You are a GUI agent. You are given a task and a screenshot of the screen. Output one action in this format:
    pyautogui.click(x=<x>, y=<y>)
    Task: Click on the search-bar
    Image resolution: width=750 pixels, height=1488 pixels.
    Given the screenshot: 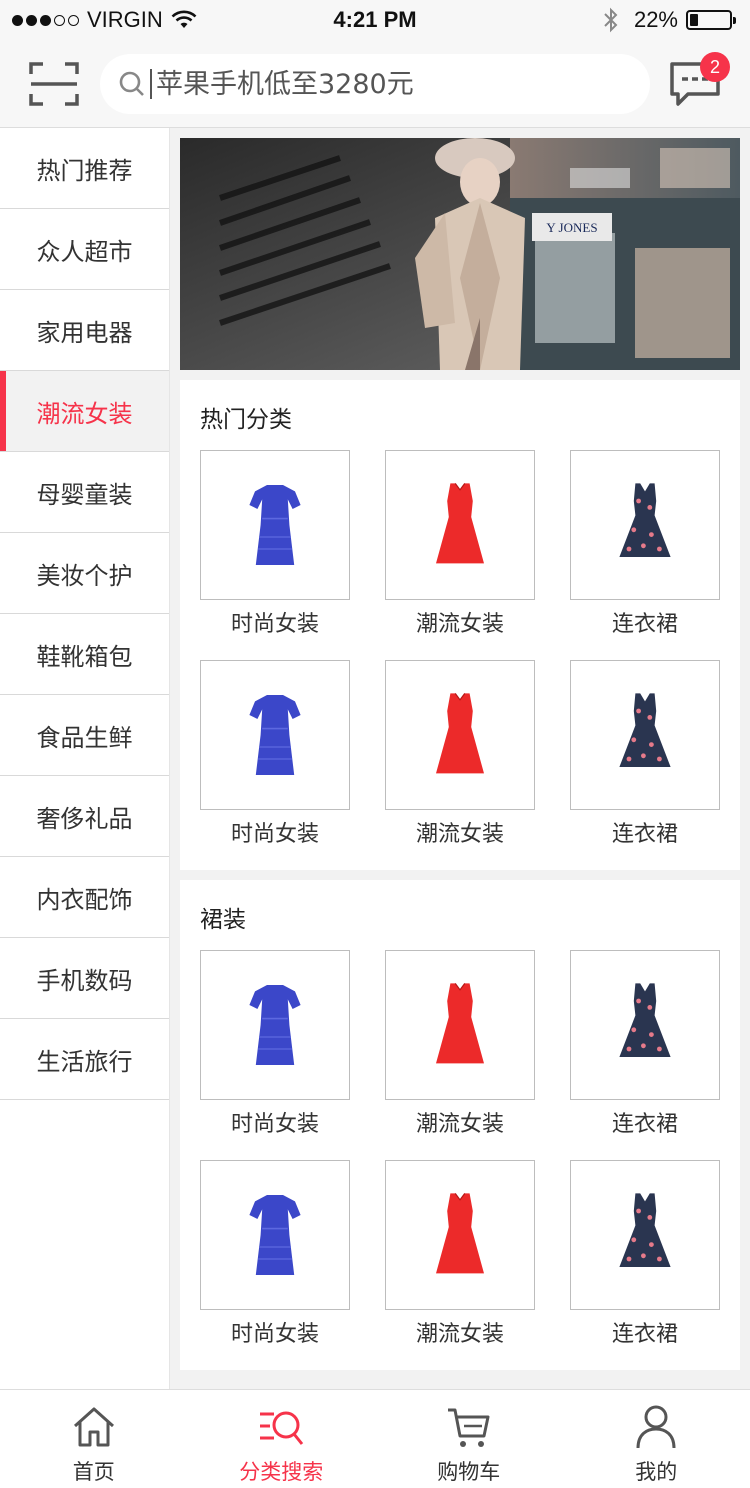 What is the action you would take?
    pyautogui.click(x=375, y=84)
    